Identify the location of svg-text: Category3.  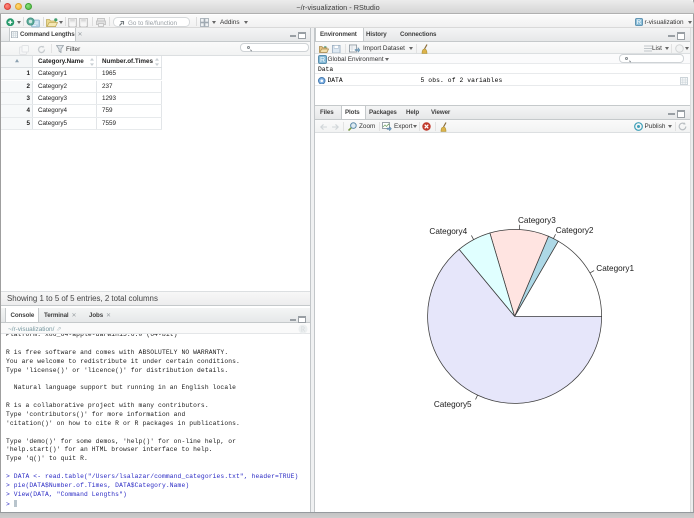
(537, 220).